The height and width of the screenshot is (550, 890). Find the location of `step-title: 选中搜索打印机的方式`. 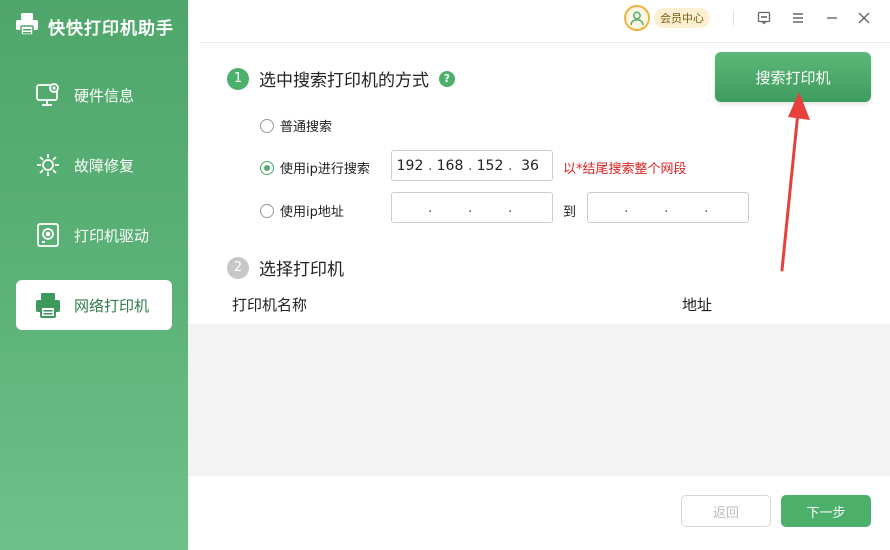

step-title: 选中搜索打印机的方式 is located at coordinates (344, 81).